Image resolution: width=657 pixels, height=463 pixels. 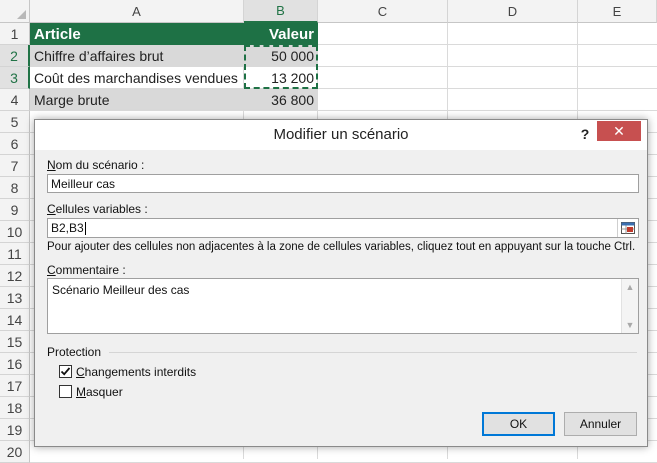 What do you see at coordinates (343, 228) in the screenshot?
I see `changing-cells-input: B2,B3` at bounding box center [343, 228].